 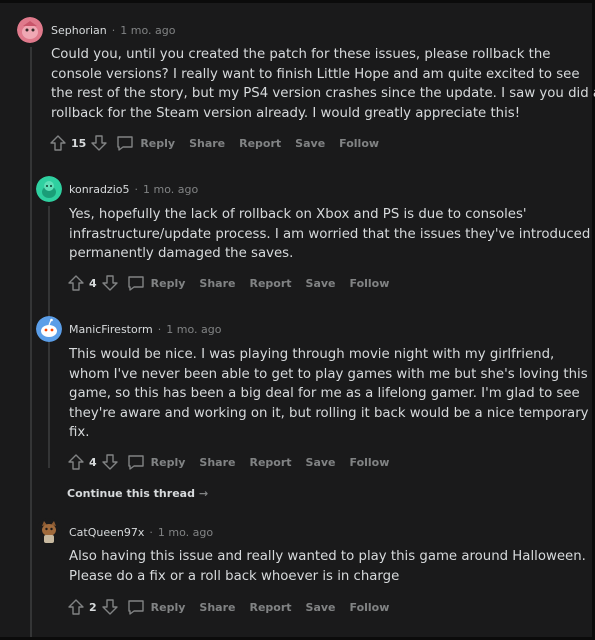 What do you see at coordinates (106, 532) in the screenshot?
I see `comment-author: CatQueen97x` at bounding box center [106, 532].